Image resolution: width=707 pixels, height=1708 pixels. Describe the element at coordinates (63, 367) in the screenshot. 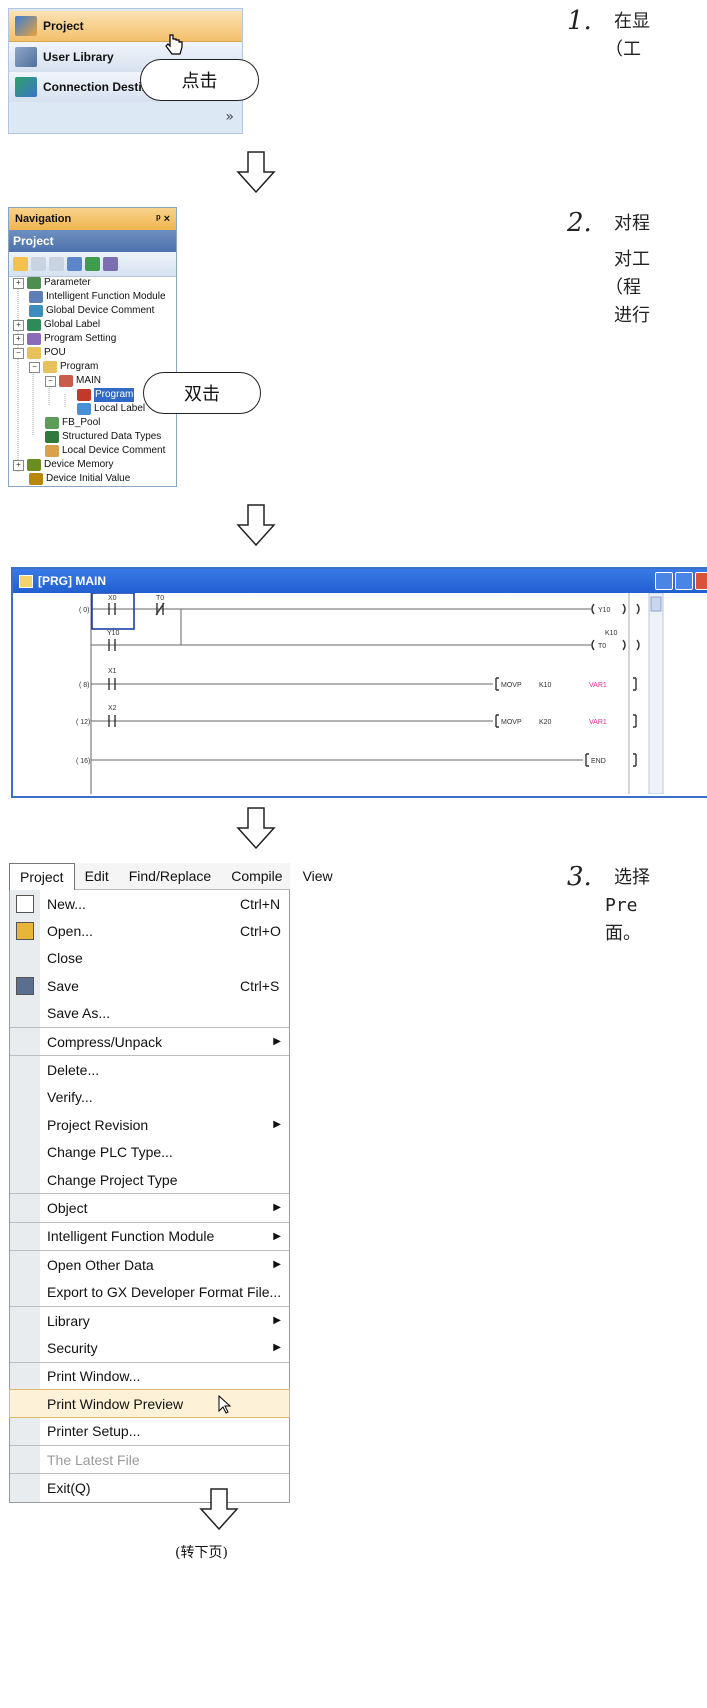

I see `tree-item-program-folder: − Program` at that location.